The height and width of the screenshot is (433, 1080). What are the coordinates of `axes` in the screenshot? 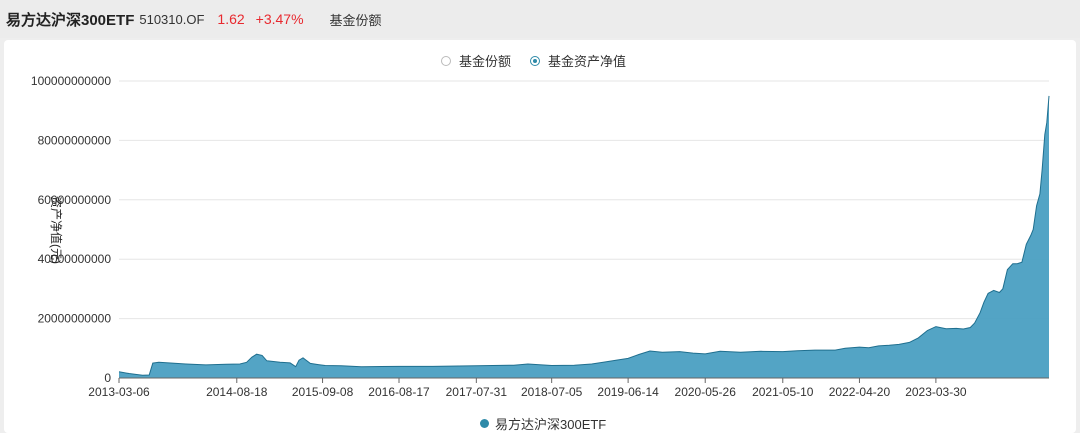 It's located at (583, 380).